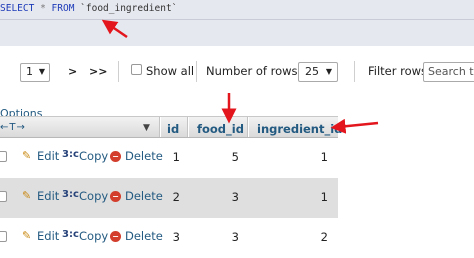  Describe the element at coordinates (129, 8) in the screenshot. I see `sql-table-name: `food_ingredient`` at that location.